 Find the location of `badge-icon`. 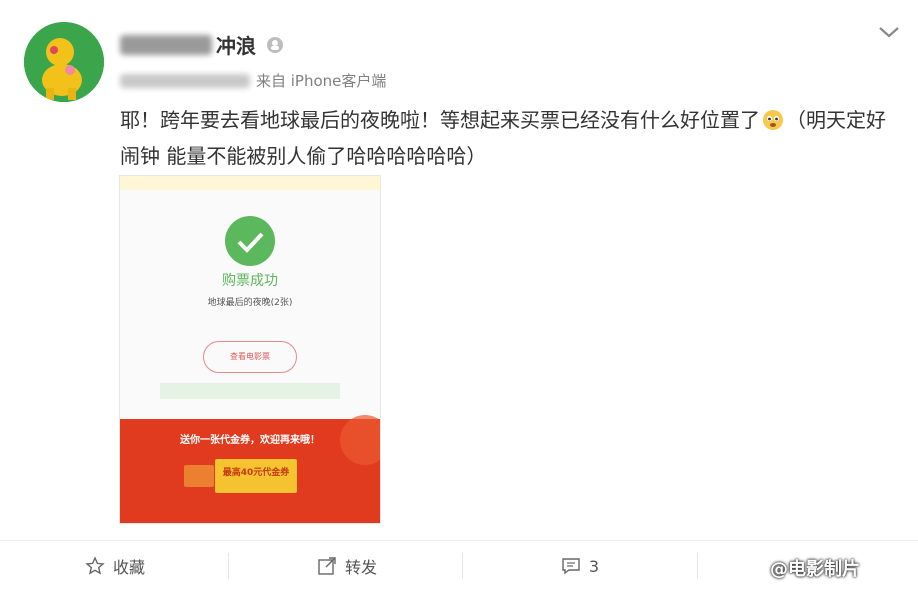

badge-icon is located at coordinates (275, 44).